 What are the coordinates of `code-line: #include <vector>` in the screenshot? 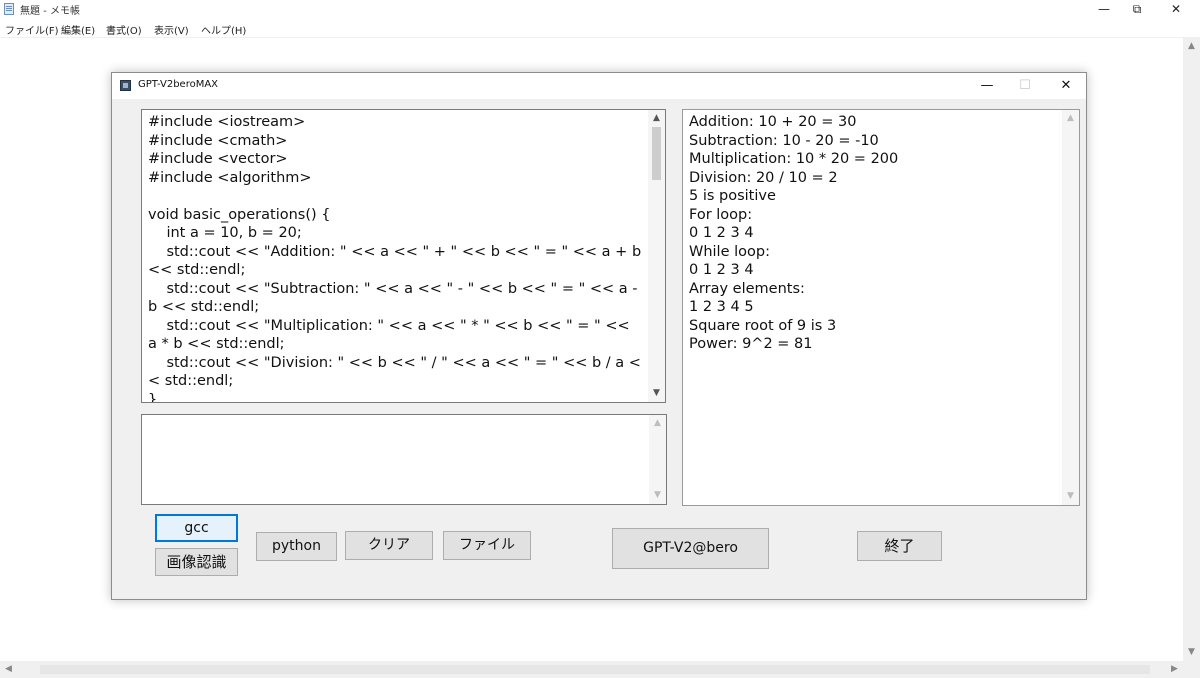 It's located at (395, 159).